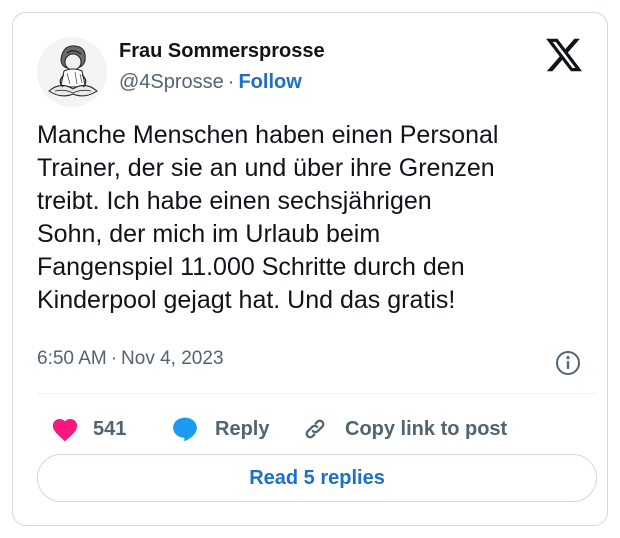  Describe the element at coordinates (72, 358) in the screenshot. I see `tweet-time: 6:50 AM` at that location.